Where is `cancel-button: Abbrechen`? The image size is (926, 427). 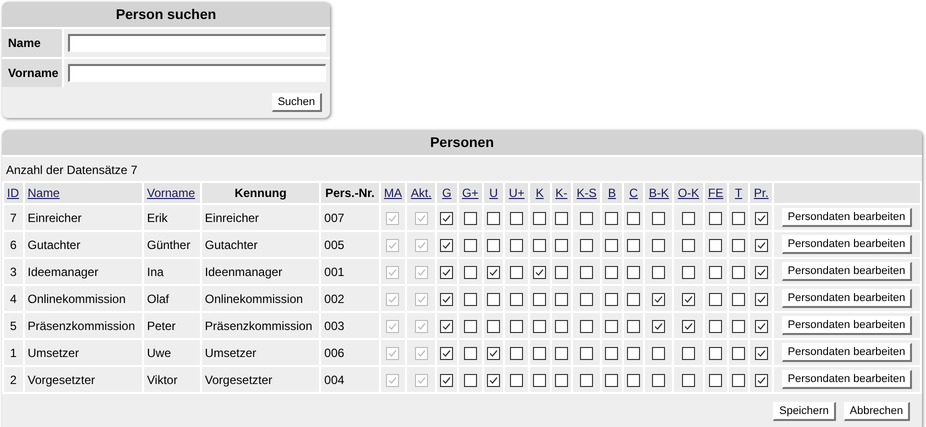
cancel-button: Abbrechen is located at coordinates (877, 411).